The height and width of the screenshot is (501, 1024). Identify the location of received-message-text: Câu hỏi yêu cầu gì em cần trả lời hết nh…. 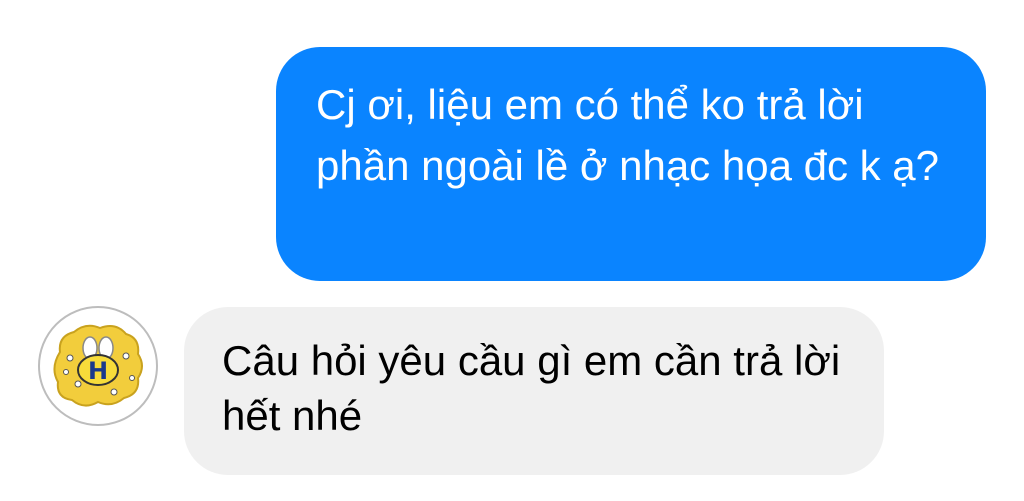
(531, 388).